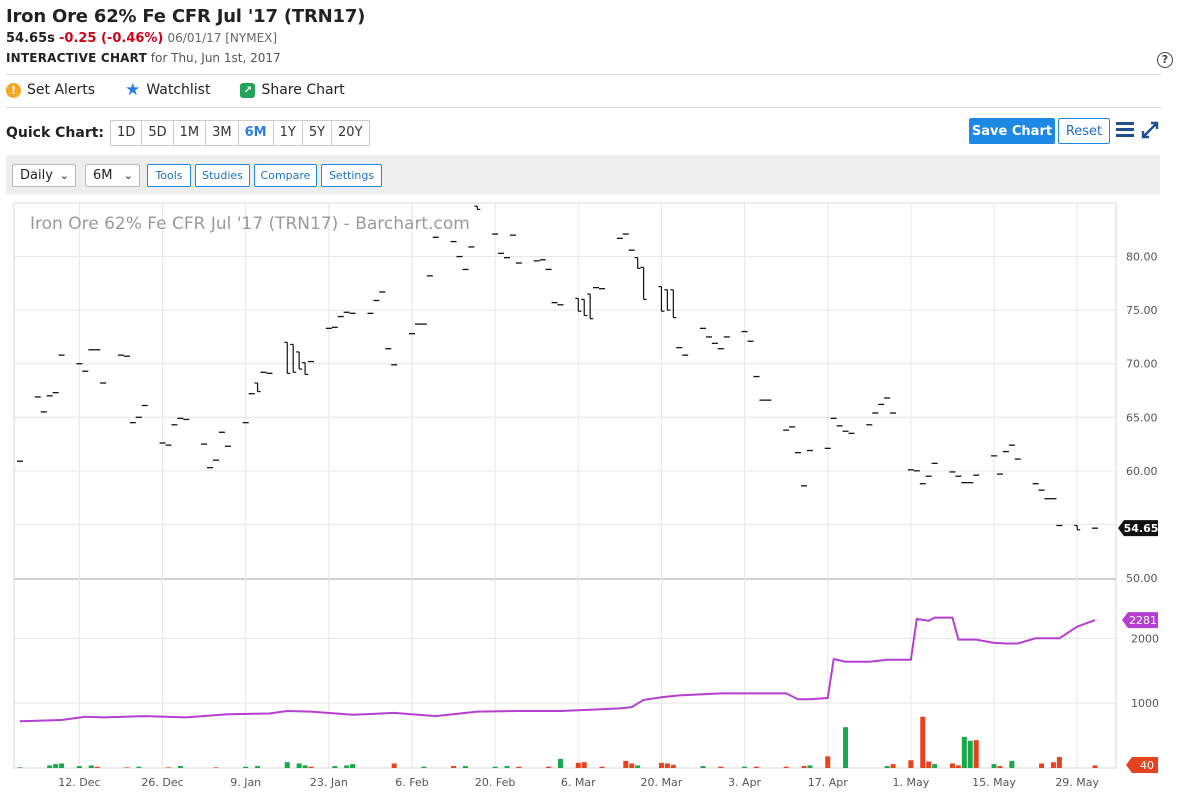 This screenshot has height=806, width=1187. What do you see at coordinates (1145, 638) in the screenshot?
I see `volume-tick-label: 2000` at bounding box center [1145, 638].